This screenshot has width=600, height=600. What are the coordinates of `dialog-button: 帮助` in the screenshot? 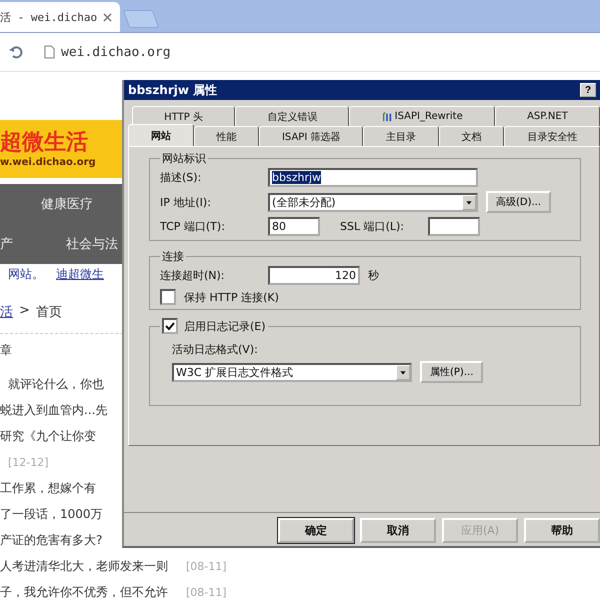 It's located at (562, 530).